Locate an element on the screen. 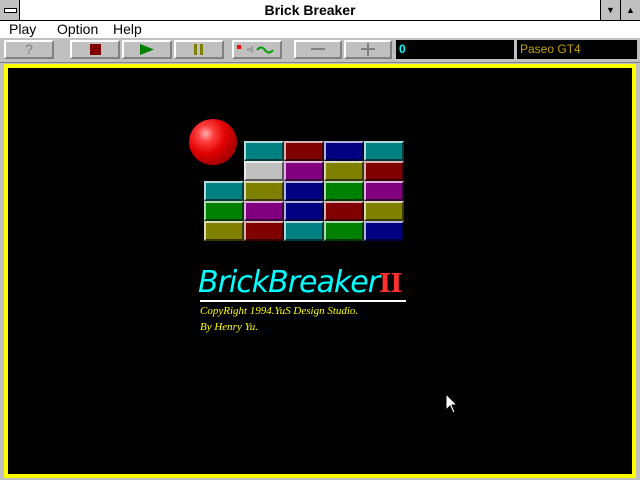  pause-button is located at coordinates (199, 49).